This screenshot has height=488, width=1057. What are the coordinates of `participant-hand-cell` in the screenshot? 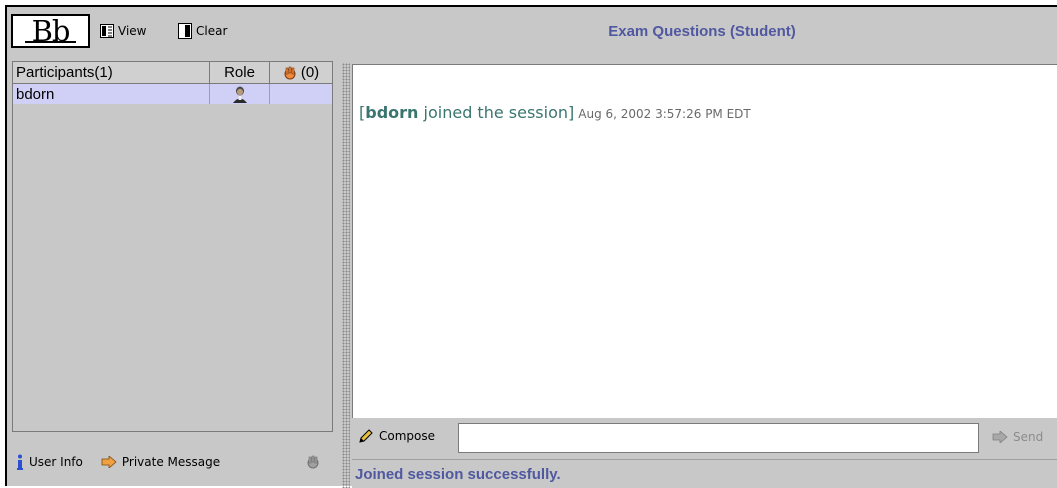 It's located at (301, 94).